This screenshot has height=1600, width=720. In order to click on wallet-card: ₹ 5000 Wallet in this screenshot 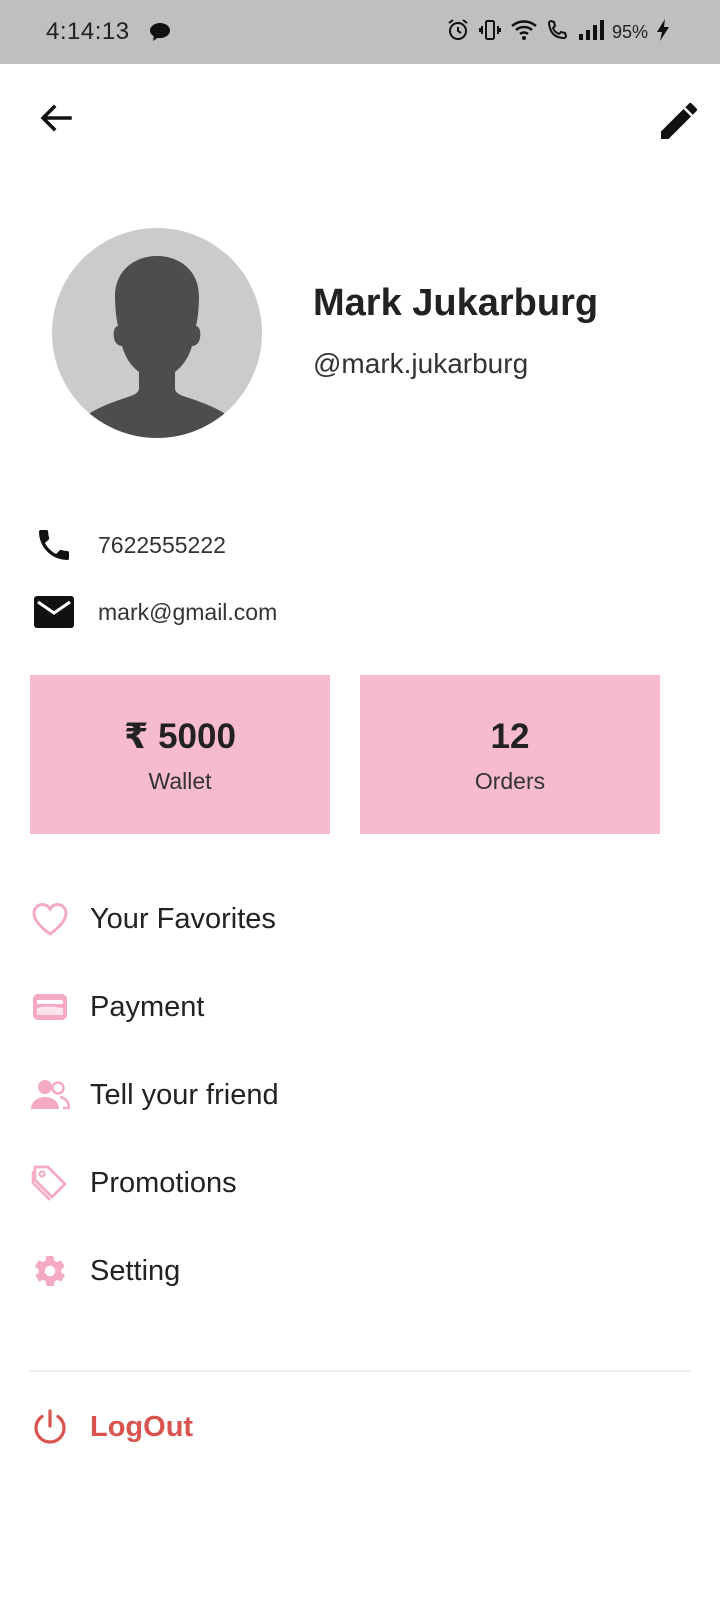, I will do `click(180, 754)`.